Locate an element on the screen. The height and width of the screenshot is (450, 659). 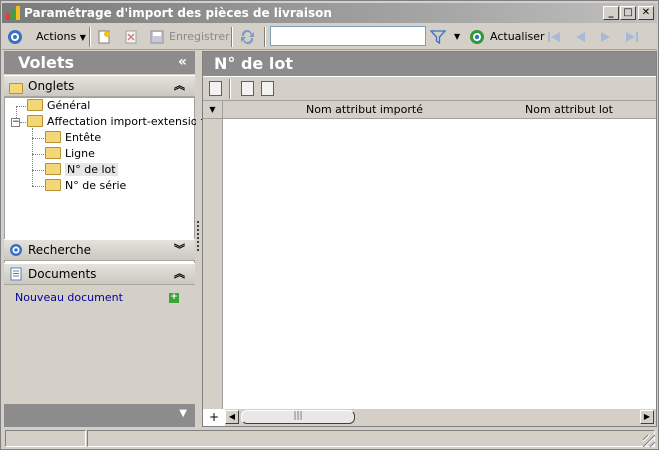
page-title: N° de lot is located at coordinates (429, 64).